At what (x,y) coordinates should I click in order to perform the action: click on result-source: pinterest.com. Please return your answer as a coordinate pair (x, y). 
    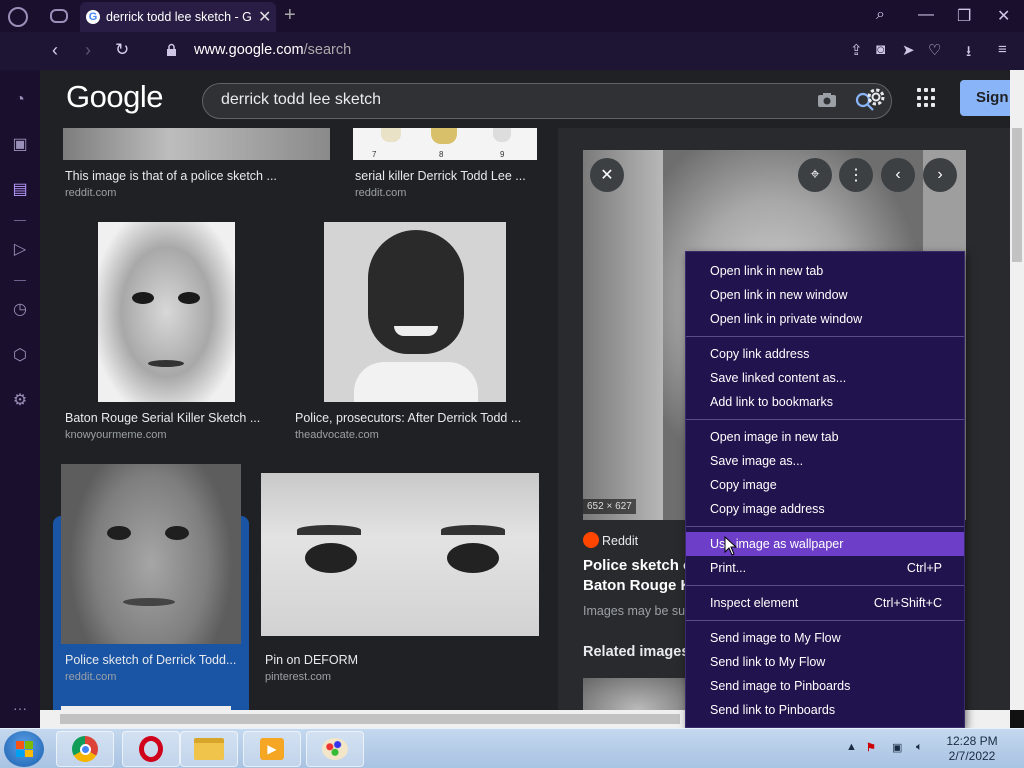
    Looking at the image, I should click on (298, 677).